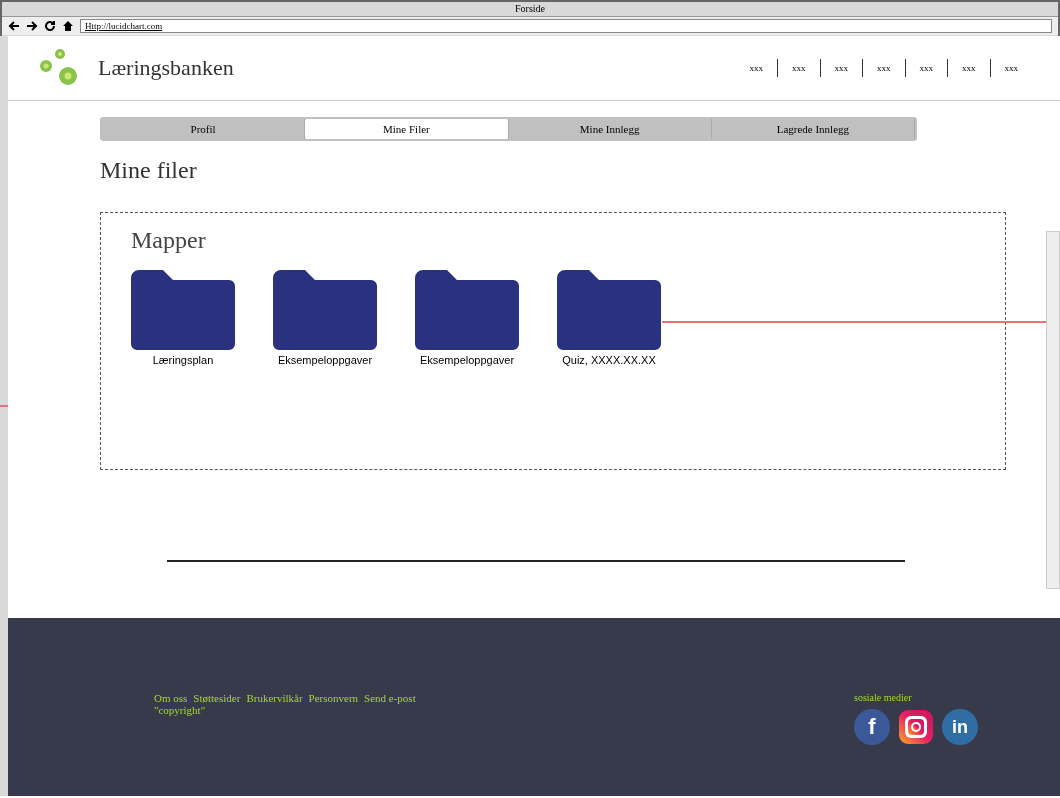  I want to click on folder-label: Læringsplan, so click(183, 360).